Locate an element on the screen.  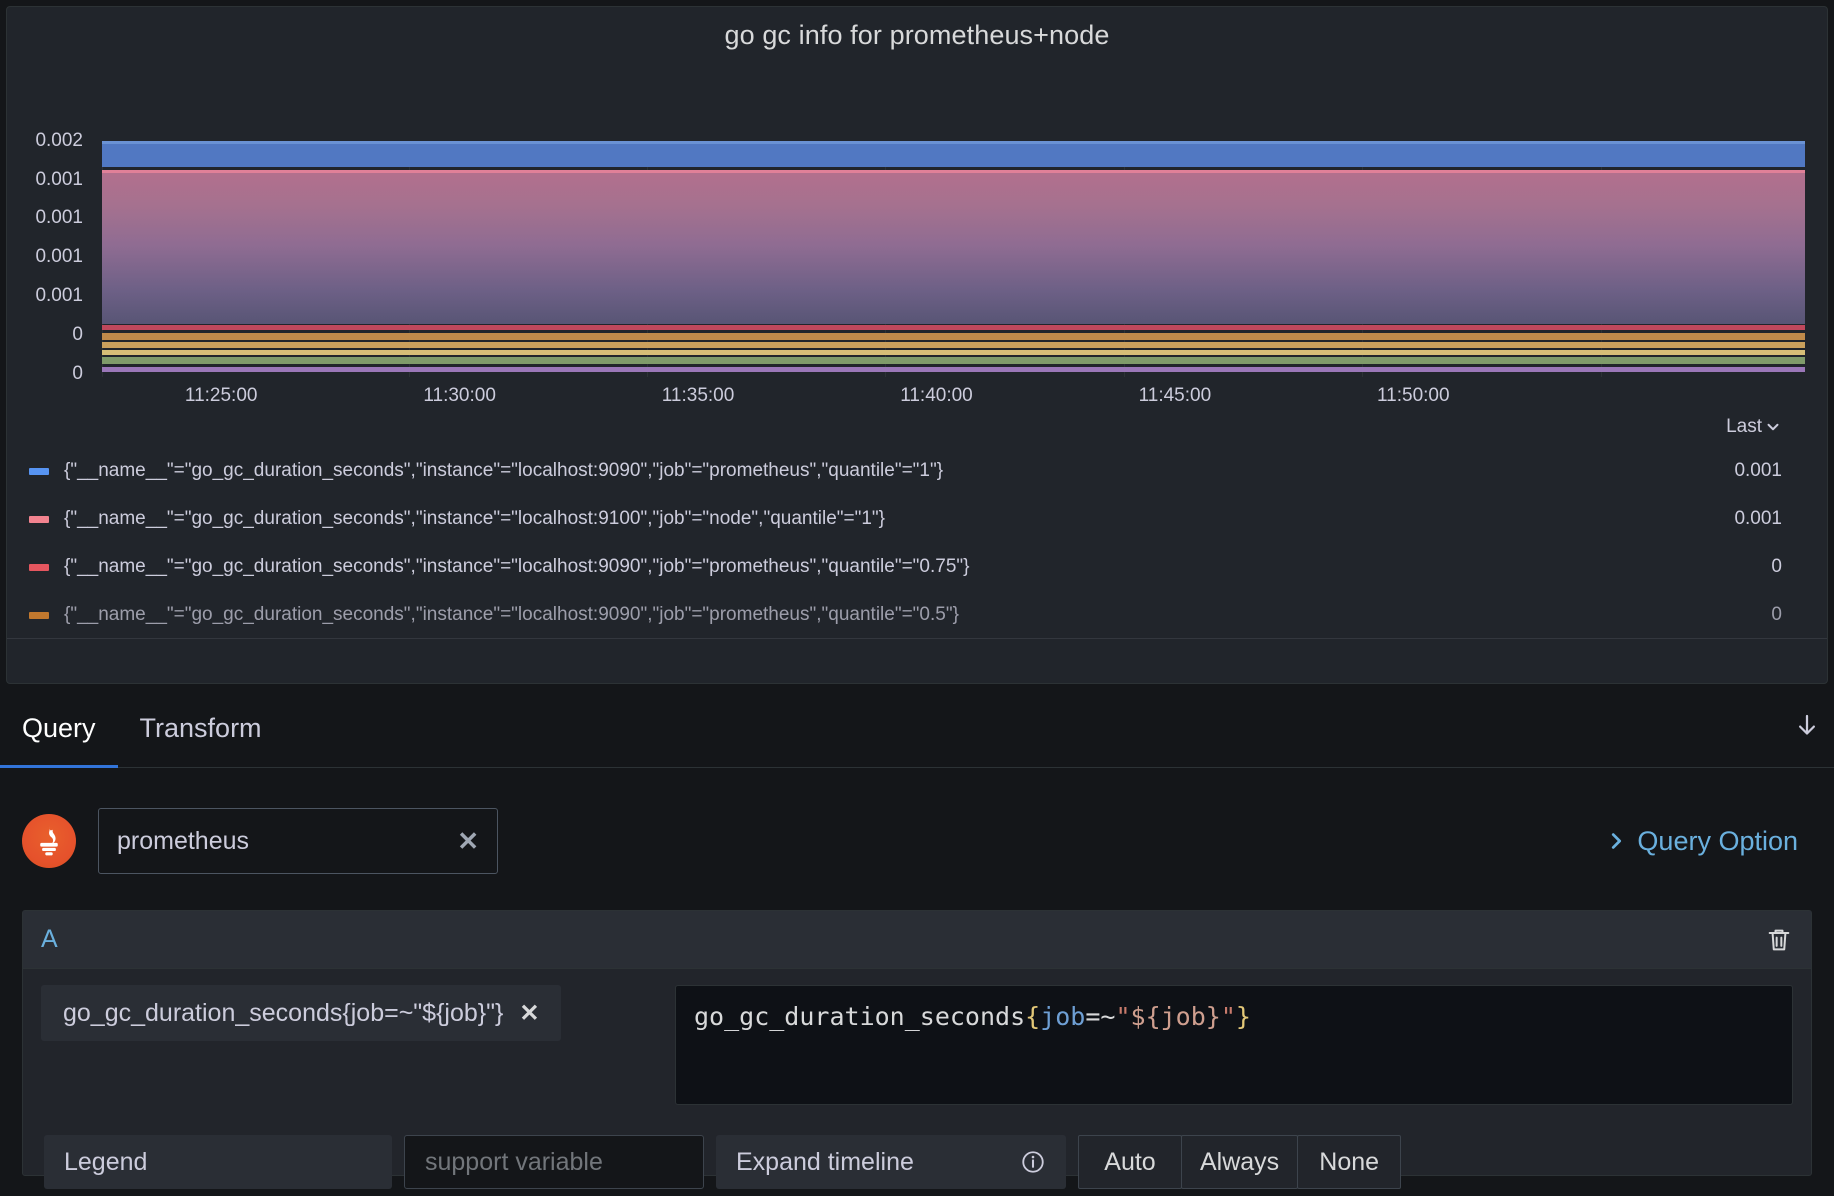
delete-query-button is located at coordinates (1779, 940).